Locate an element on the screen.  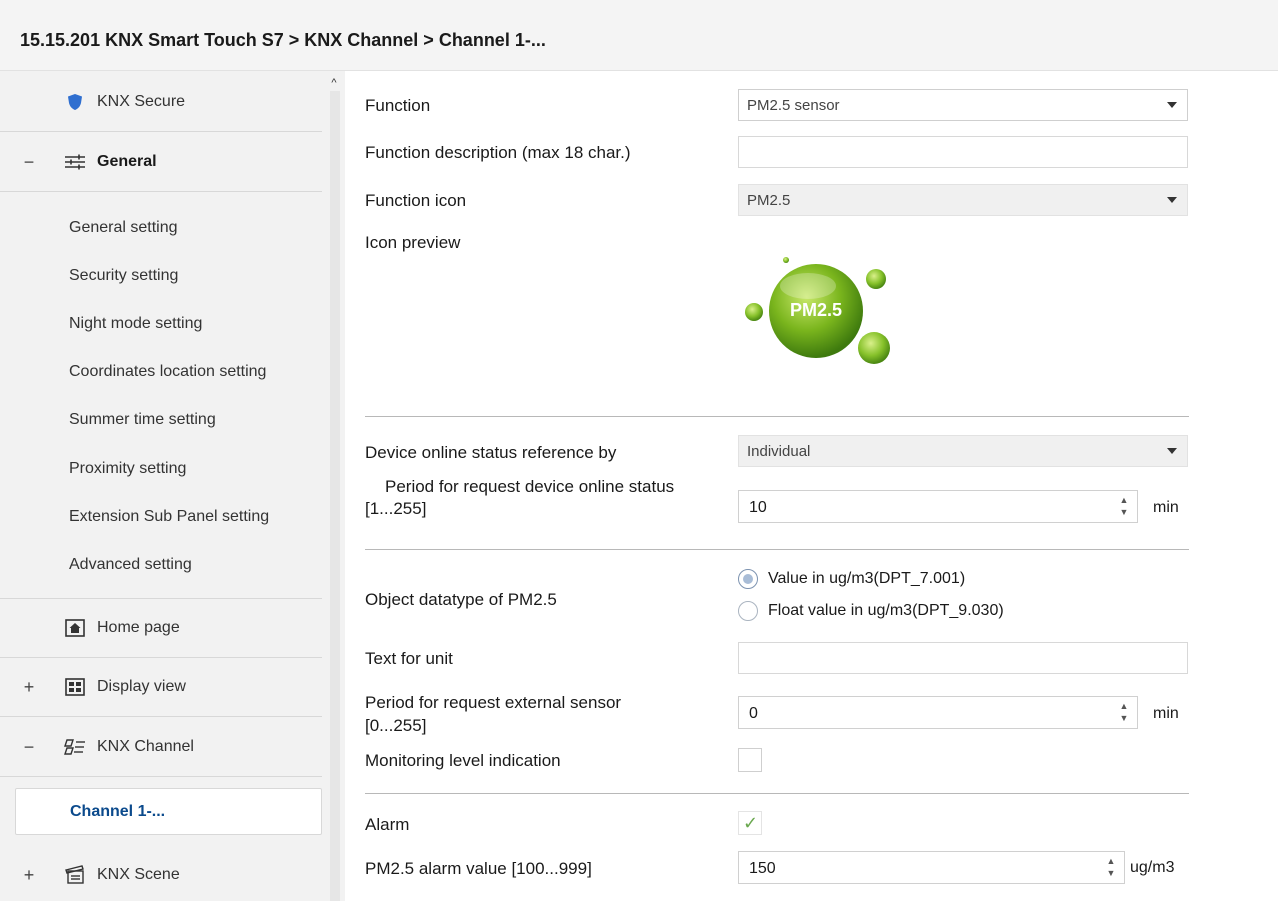
device-online-ref-select: Individual is located at coordinates (963, 451).